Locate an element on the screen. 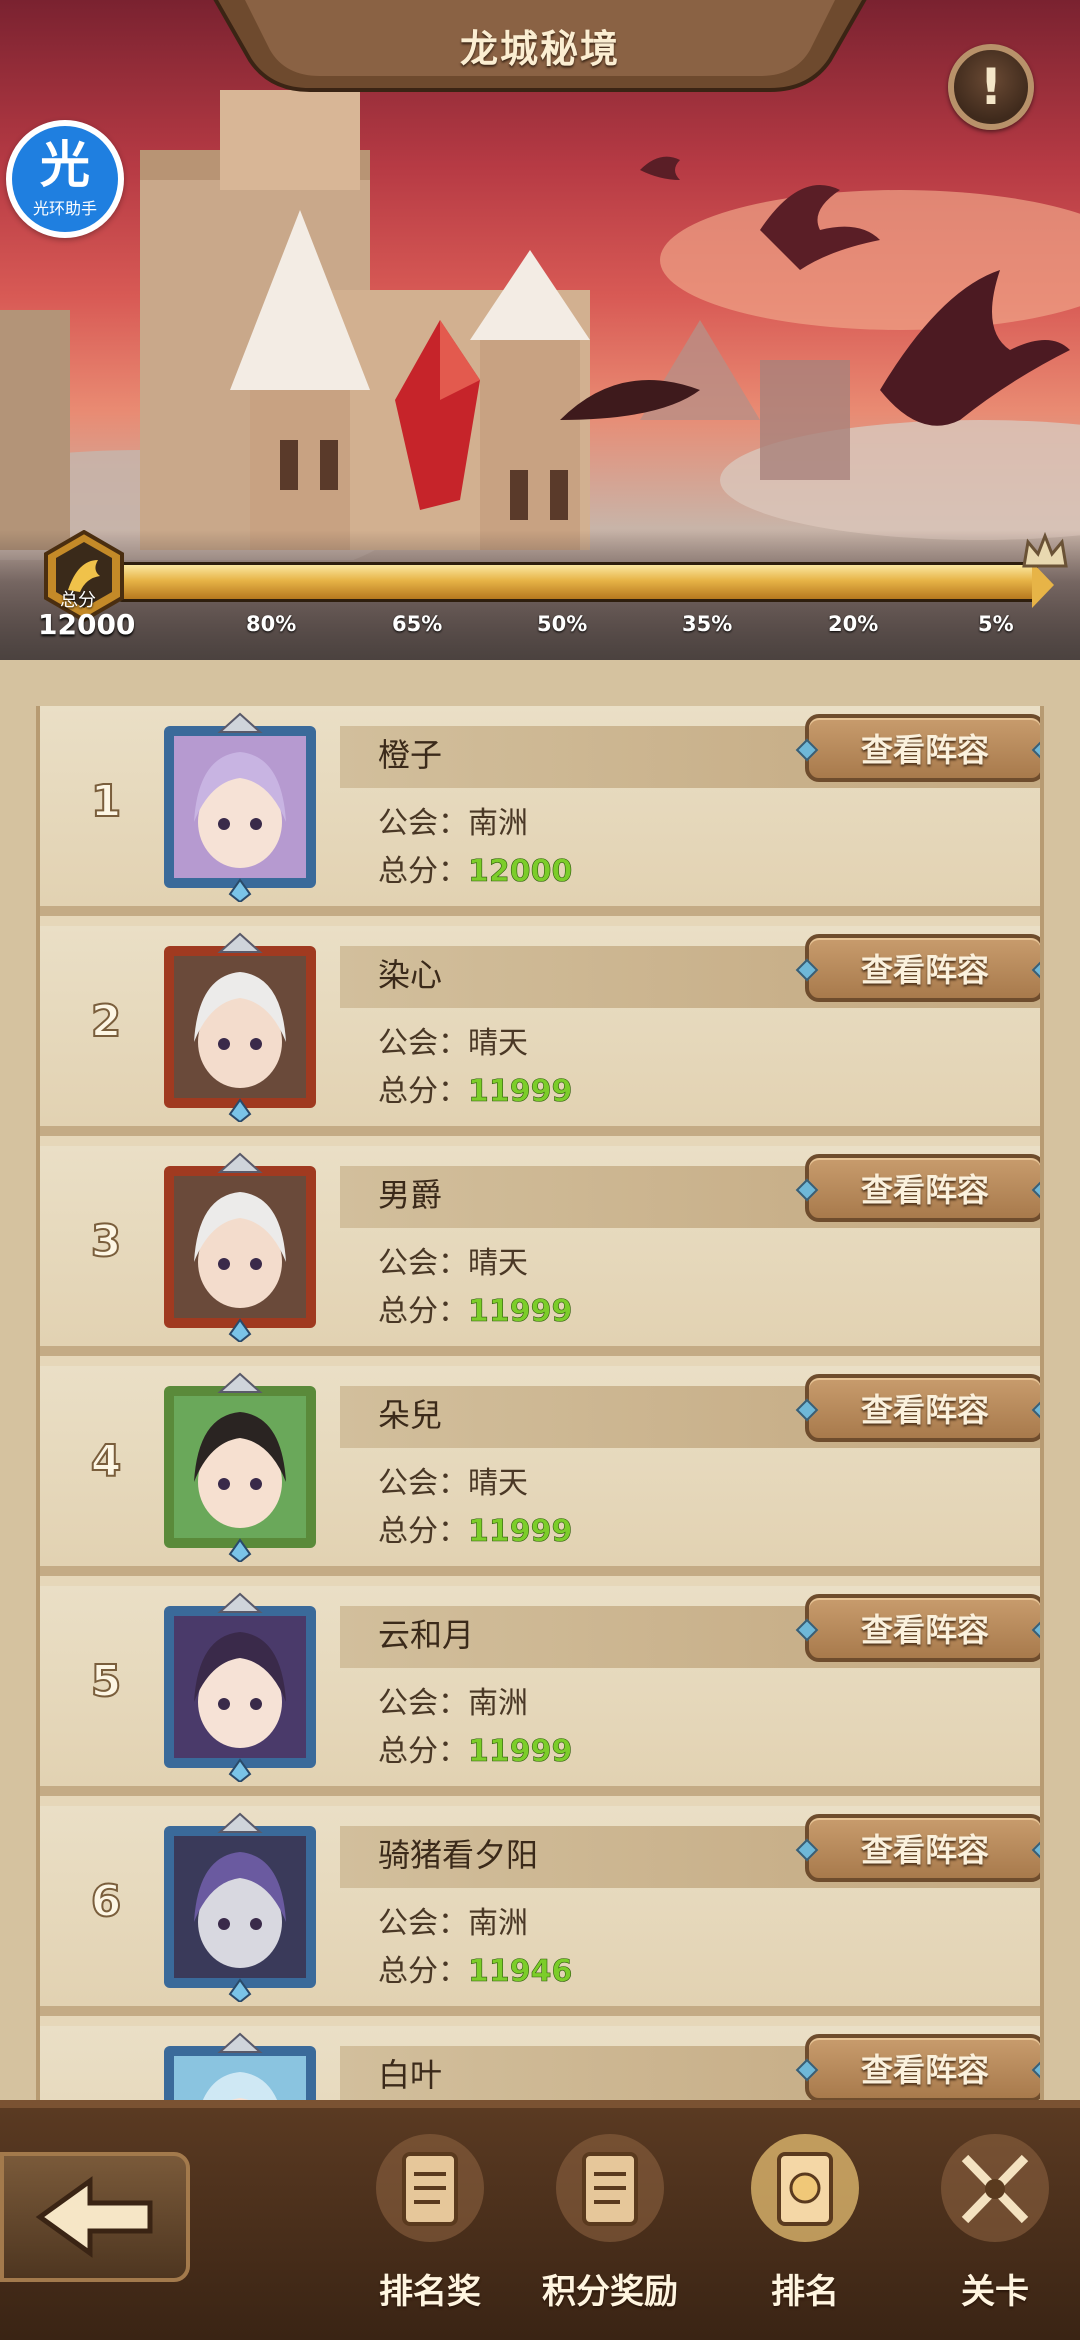  helper-badge: 光 光环助手 is located at coordinates (65, 179).